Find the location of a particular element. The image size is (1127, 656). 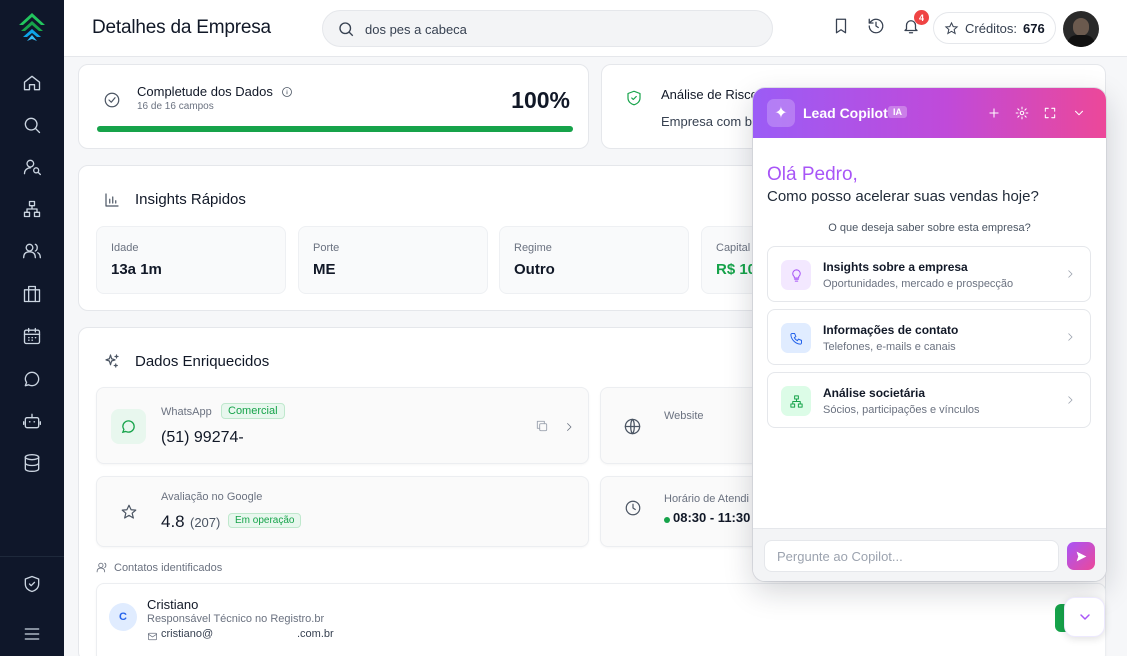

completeness-progress-fill is located at coordinates (335, 129).